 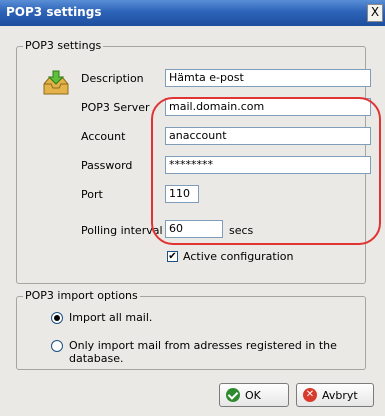 I want to click on checkmark-icon, so click(x=233, y=395).